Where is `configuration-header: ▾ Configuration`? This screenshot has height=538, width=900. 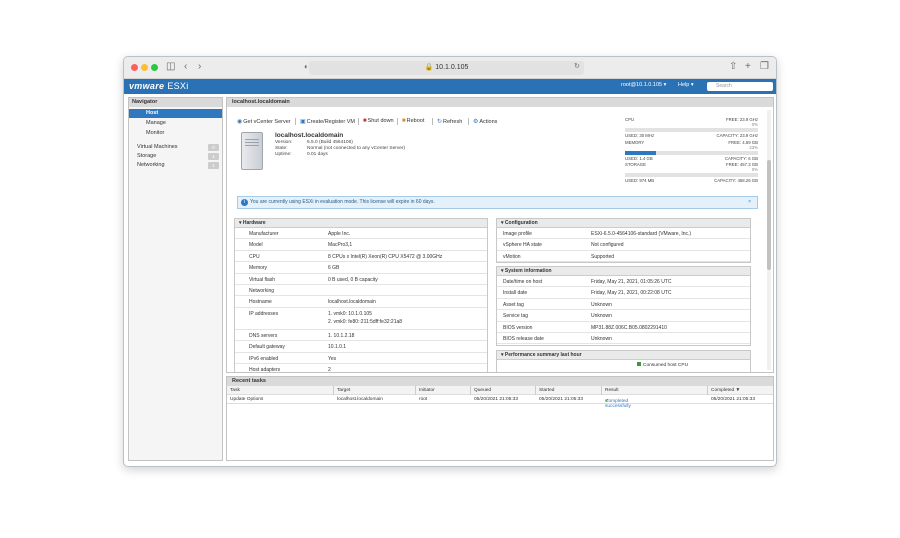
configuration-header: ▾ Configuration is located at coordinates (623, 223).